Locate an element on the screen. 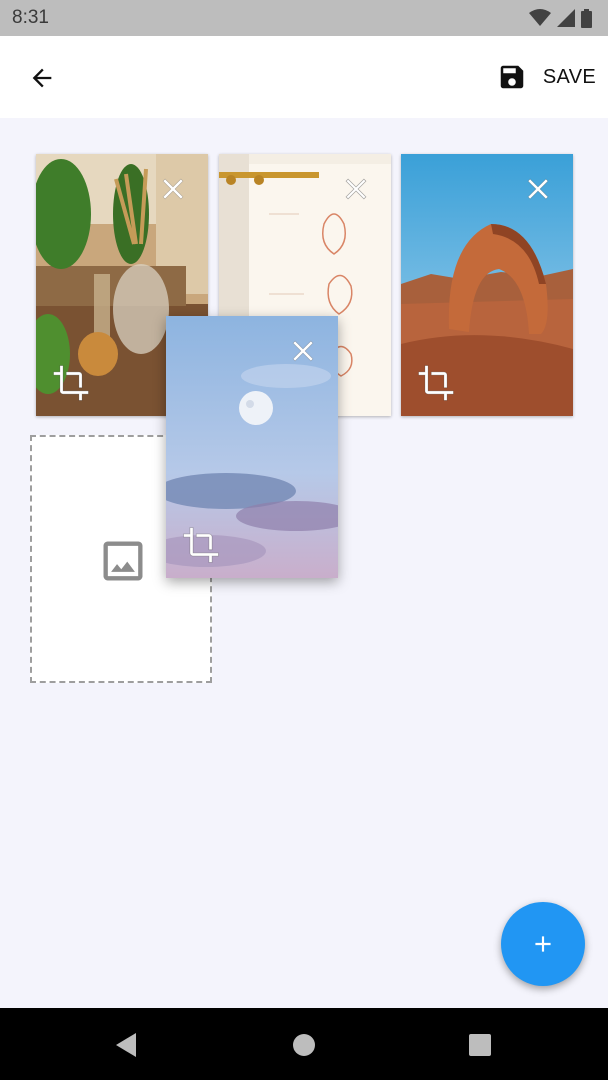  add-image-fab is located at coordinates (543, 944).